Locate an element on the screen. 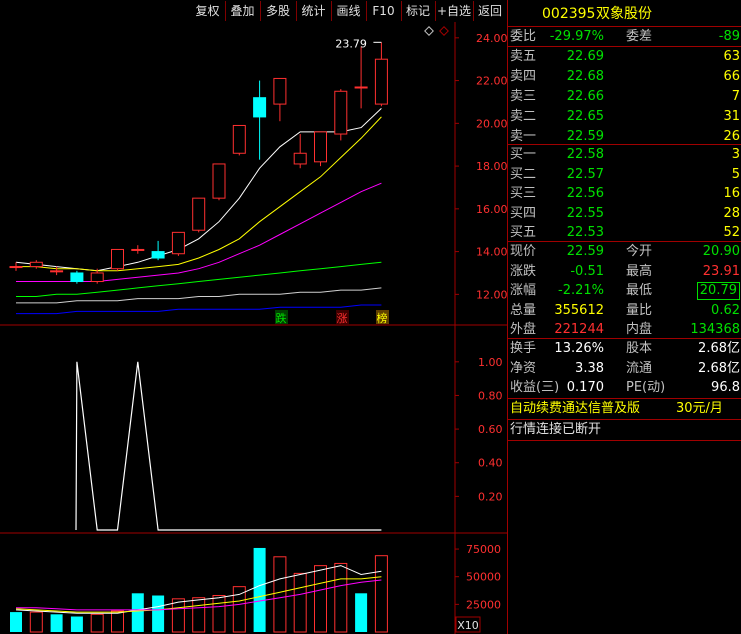 The width and height of the screenshot is (741, 634). stat-value: 20.79 is located at coordinates (718, 291).